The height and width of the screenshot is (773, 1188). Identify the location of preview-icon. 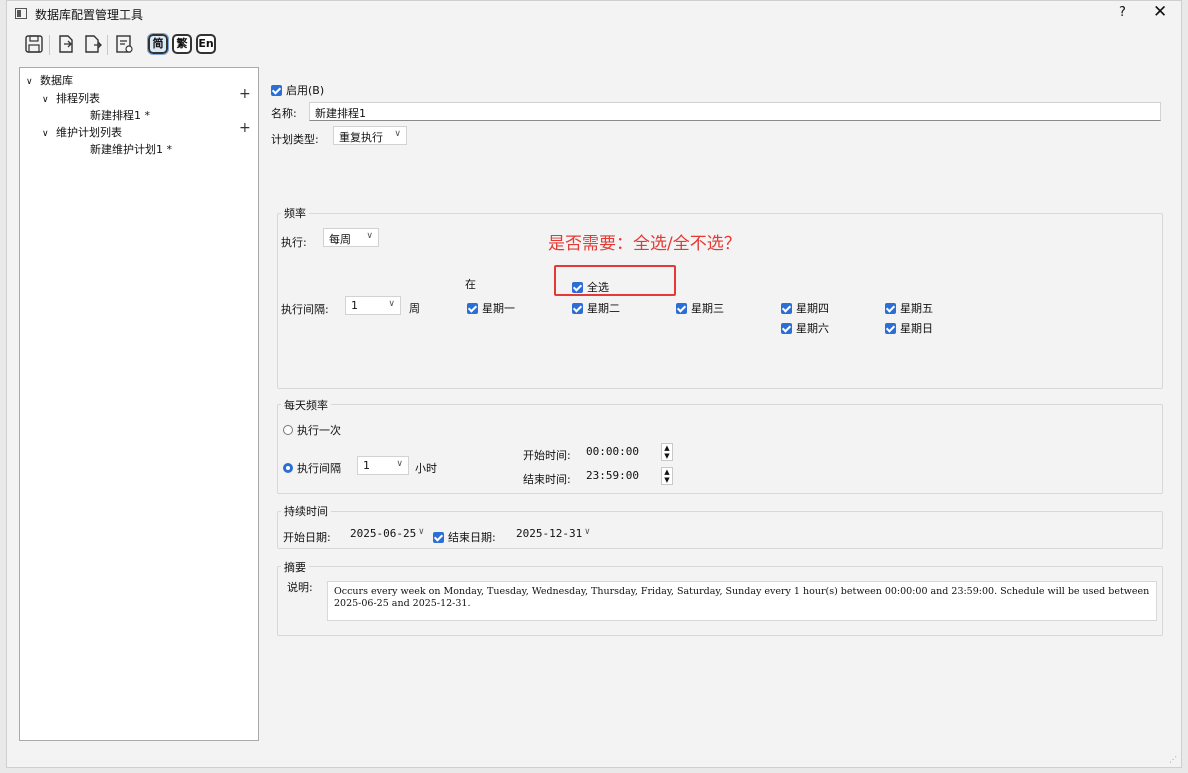
(124, 44).